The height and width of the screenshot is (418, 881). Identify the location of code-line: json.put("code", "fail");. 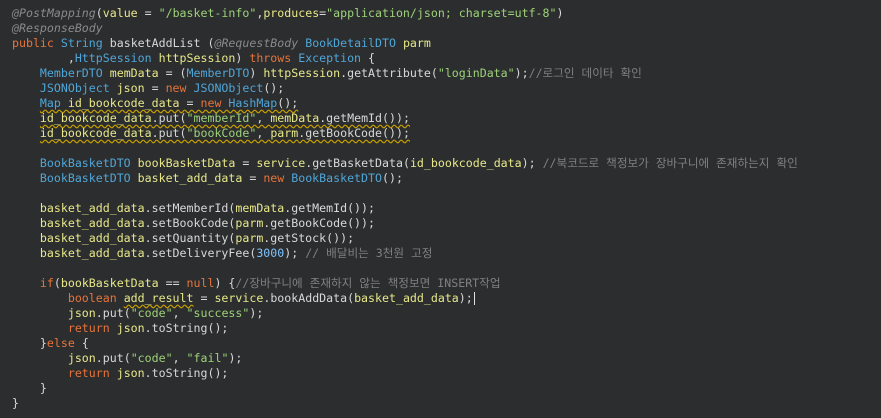
(127, 358).